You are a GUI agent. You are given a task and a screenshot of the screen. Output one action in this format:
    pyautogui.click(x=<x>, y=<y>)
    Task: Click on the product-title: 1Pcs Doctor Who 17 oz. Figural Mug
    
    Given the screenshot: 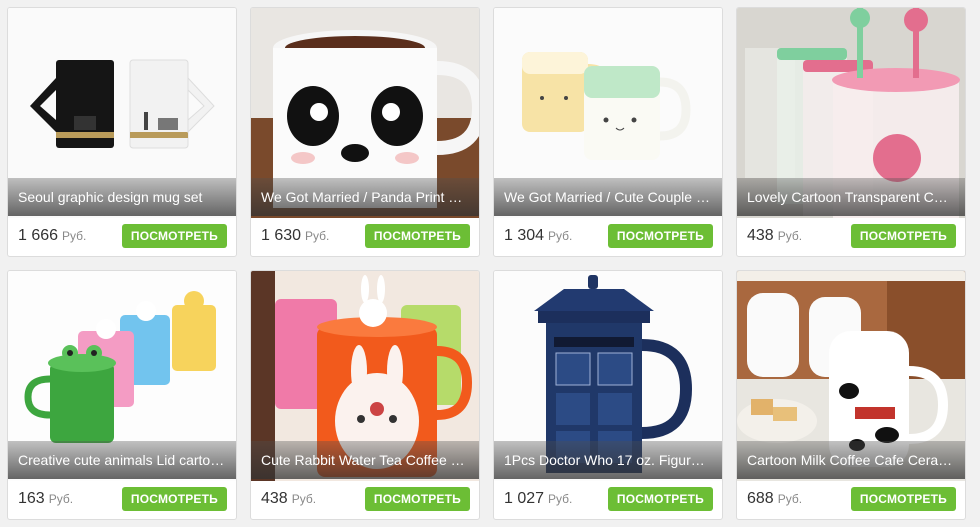 What is the action you would take?
    pyautogui.click(x=608, y=460)
    